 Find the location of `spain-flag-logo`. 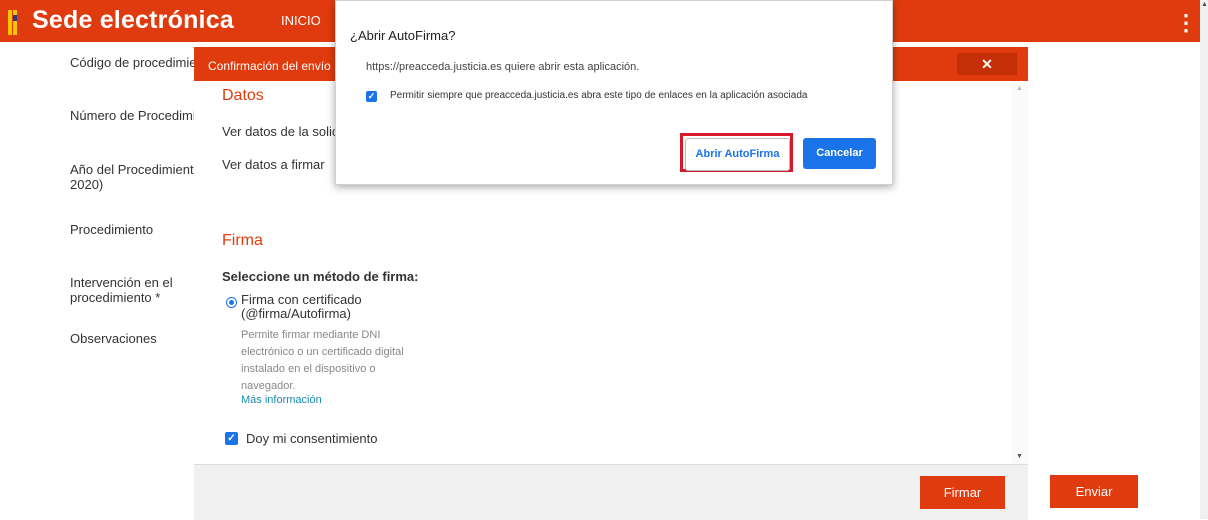

spain-flag-logo is located at coordinates (13, 22).